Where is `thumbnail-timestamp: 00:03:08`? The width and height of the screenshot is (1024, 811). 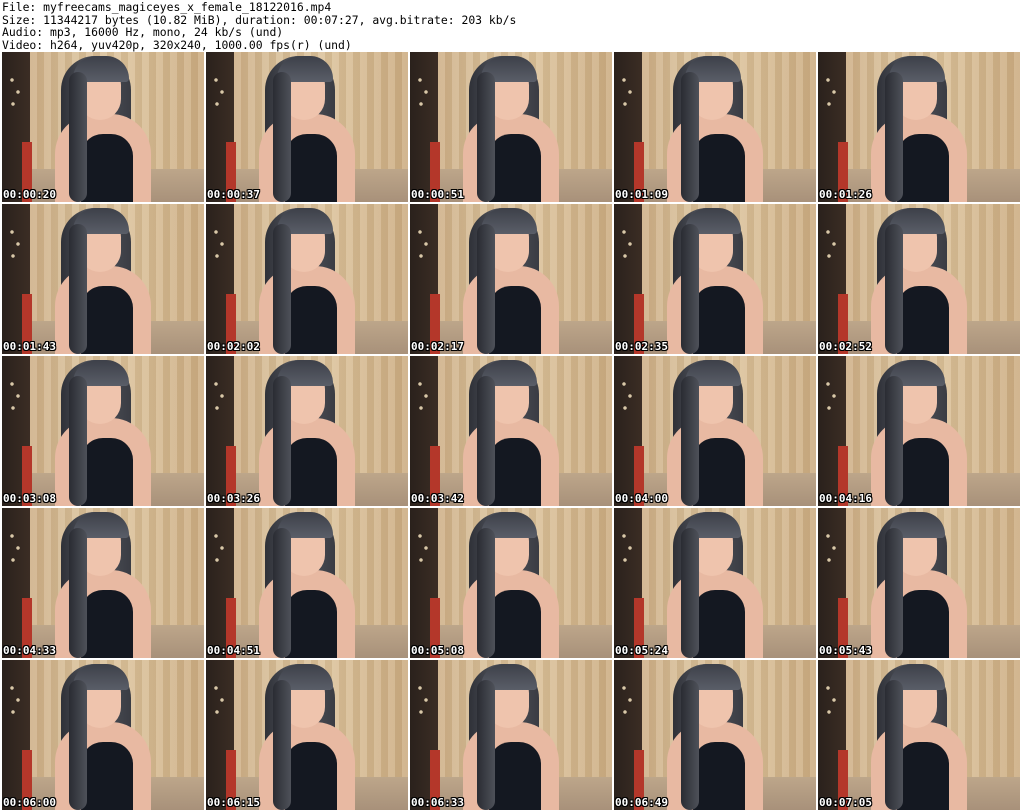
thumbnail-timestamp: 00:03:08 is located at coordinates (29, 498).